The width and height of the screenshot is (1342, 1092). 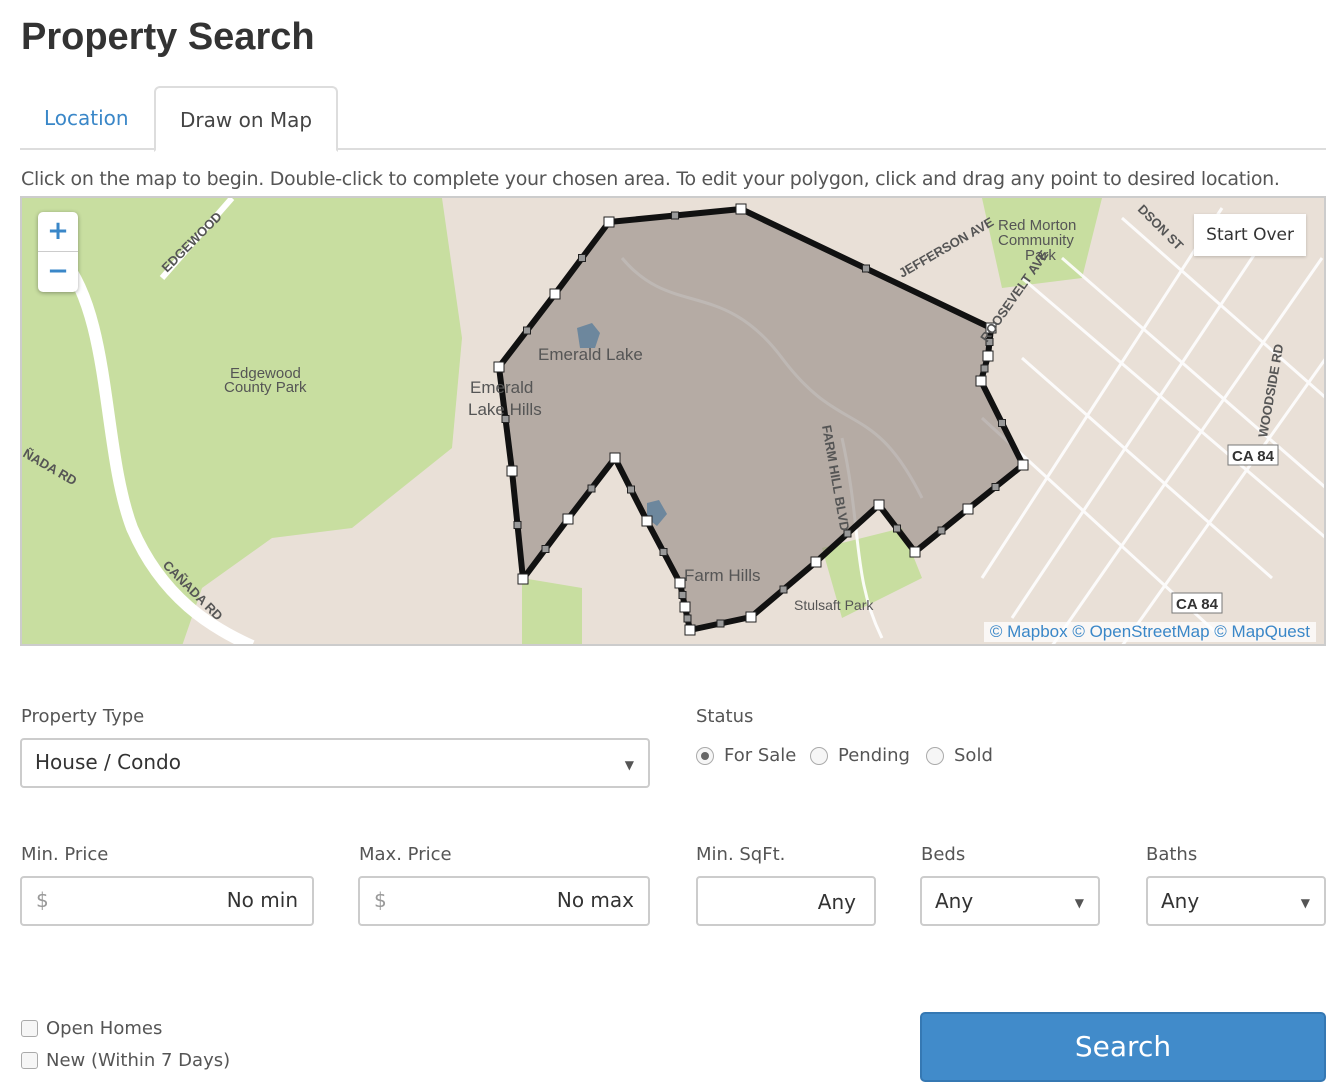 I want to click on min-sqft-placeholder: Any, so click(x=836, y=902).